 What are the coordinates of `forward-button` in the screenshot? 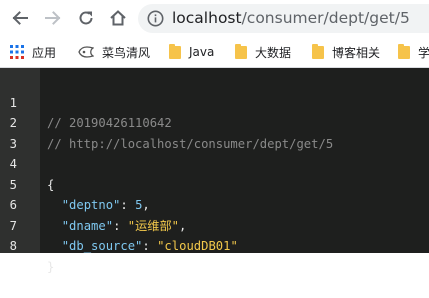 It's located at (53, 18).